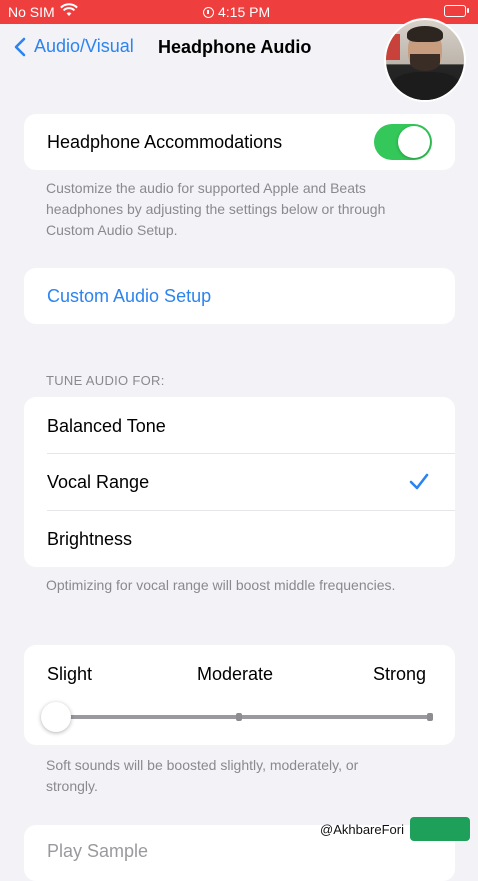 This screenshot has height=881, width=478. I want to click on carrier-label: No SIM, so click(31, 12).